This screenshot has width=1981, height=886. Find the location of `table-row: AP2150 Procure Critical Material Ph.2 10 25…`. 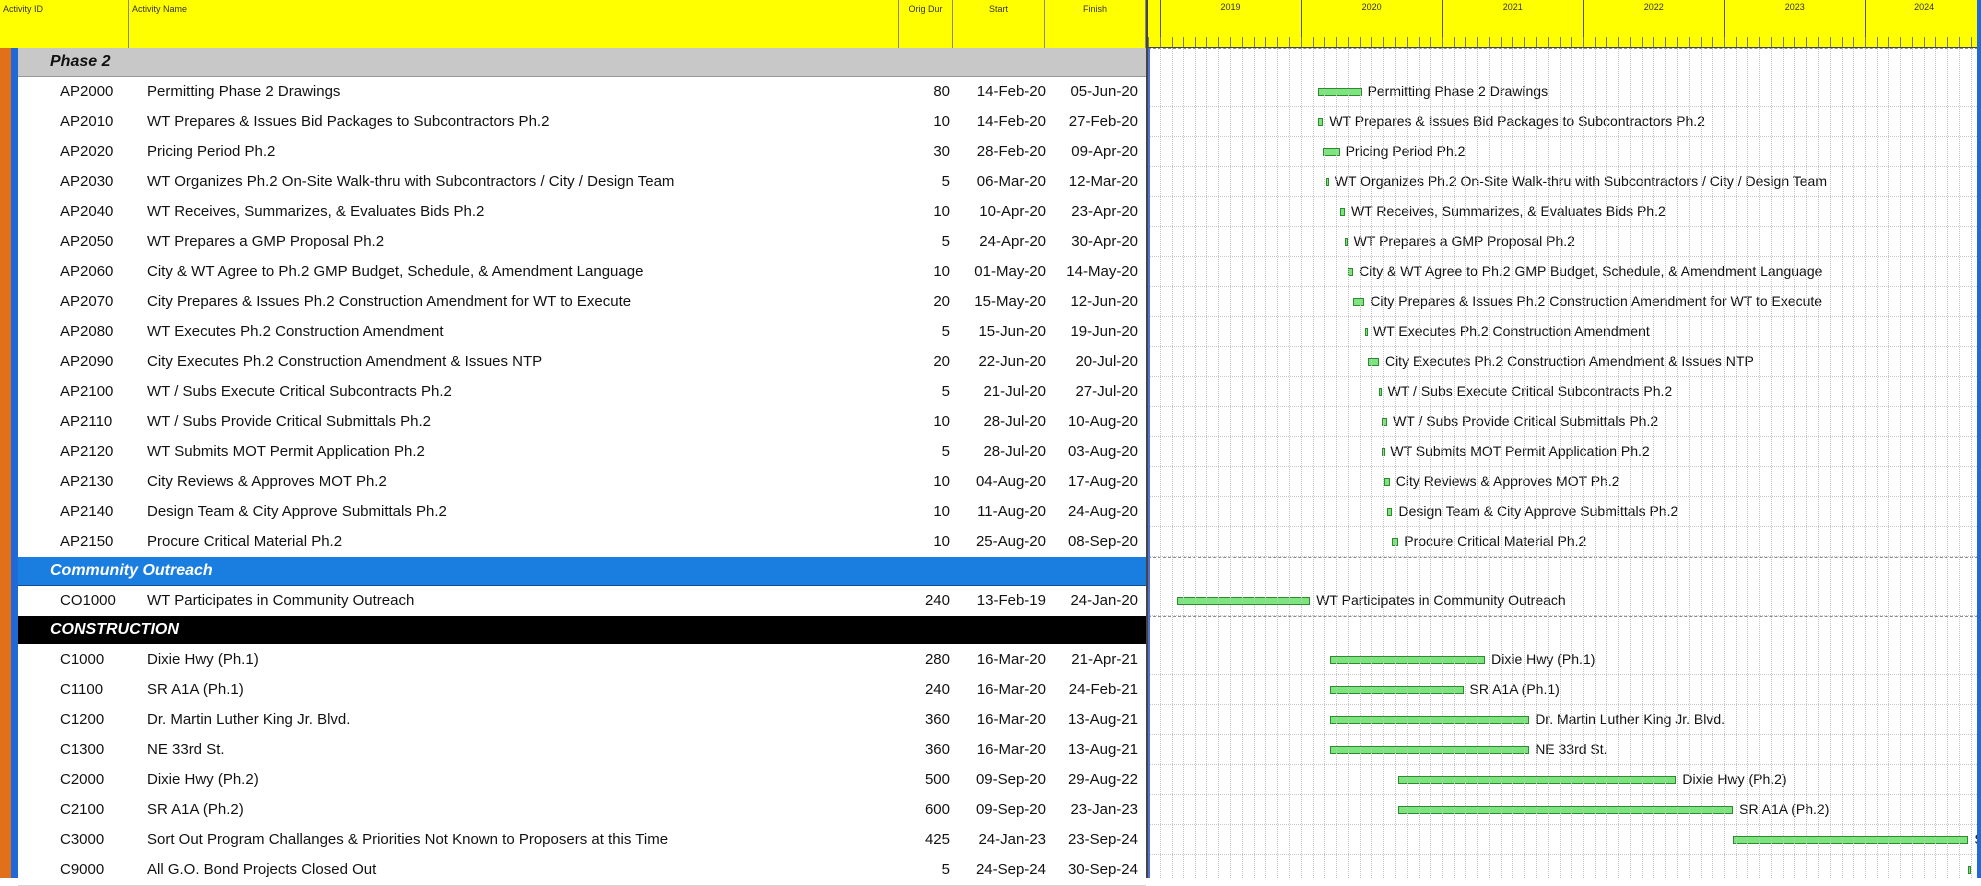

table-row: AP2150 Procure Critical Material Ph.2 10 25… is located at coordinates (582, 542).